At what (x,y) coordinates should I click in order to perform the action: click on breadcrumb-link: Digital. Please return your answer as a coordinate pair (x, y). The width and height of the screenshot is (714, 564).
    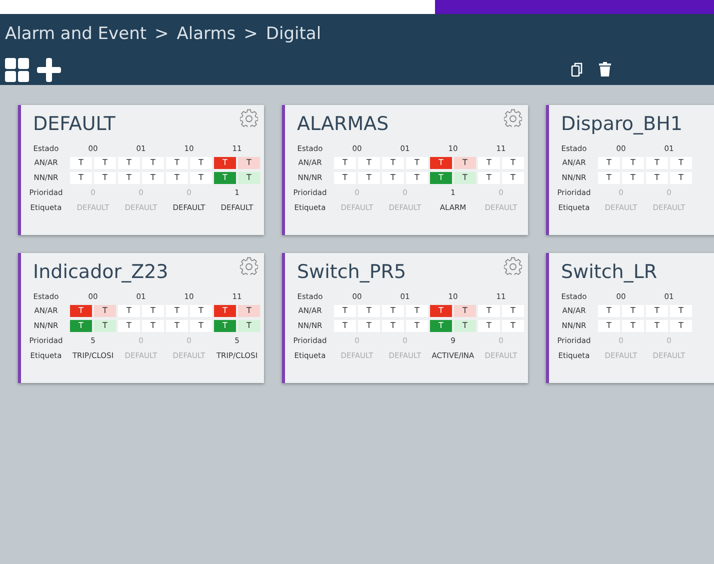
    Looking at the image, I should click on (294, 35).